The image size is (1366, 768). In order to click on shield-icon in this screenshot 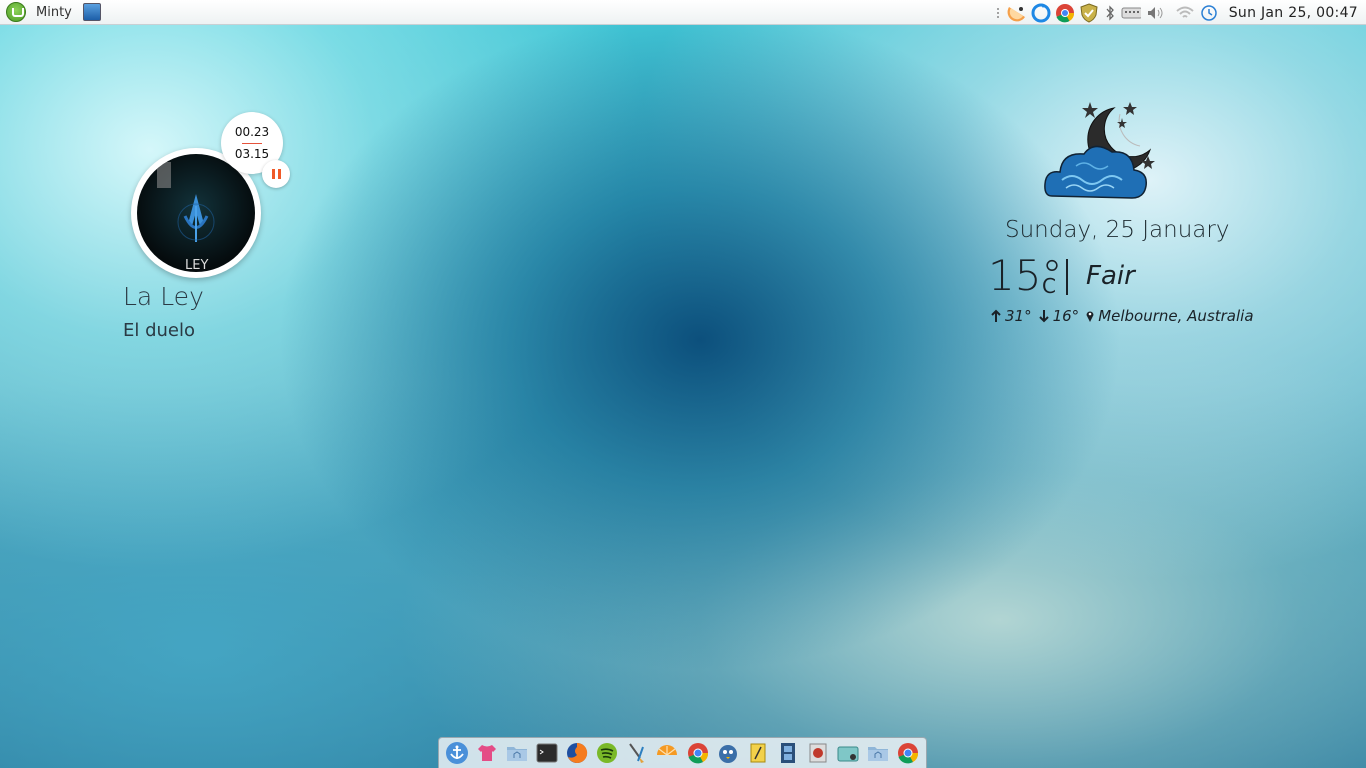, I will do `click(1089, 12)`.